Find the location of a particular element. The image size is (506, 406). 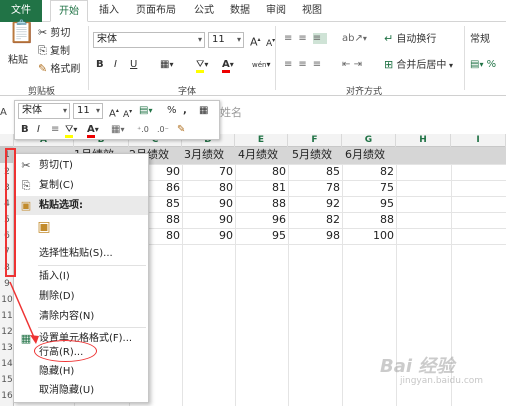

watermark-url: jingyan.baidu.com is located at coordinates (442, 381).